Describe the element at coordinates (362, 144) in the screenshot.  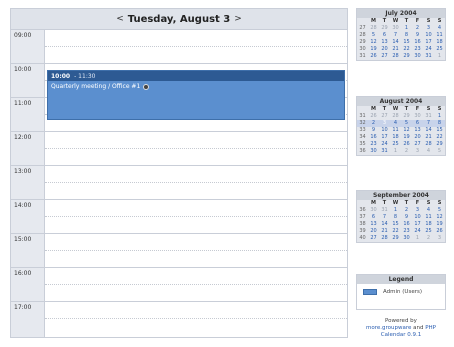
I see `week-number: 35` at that location.